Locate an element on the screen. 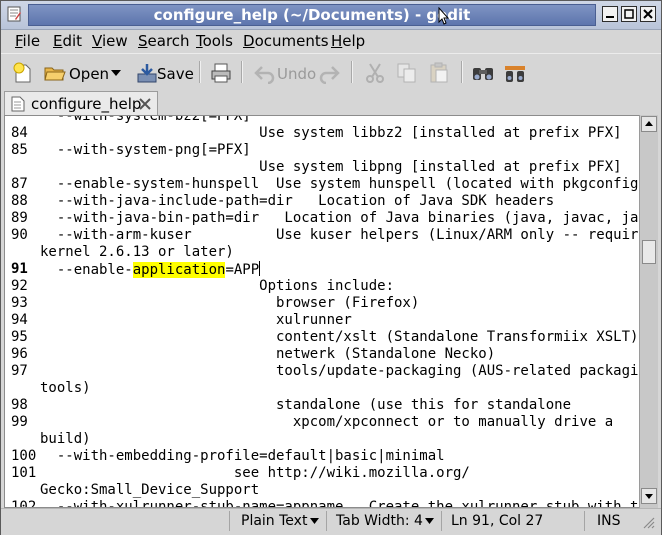 This screenshot has width=662, height=535. line-number: 99 is located at coordinates (19, 422).